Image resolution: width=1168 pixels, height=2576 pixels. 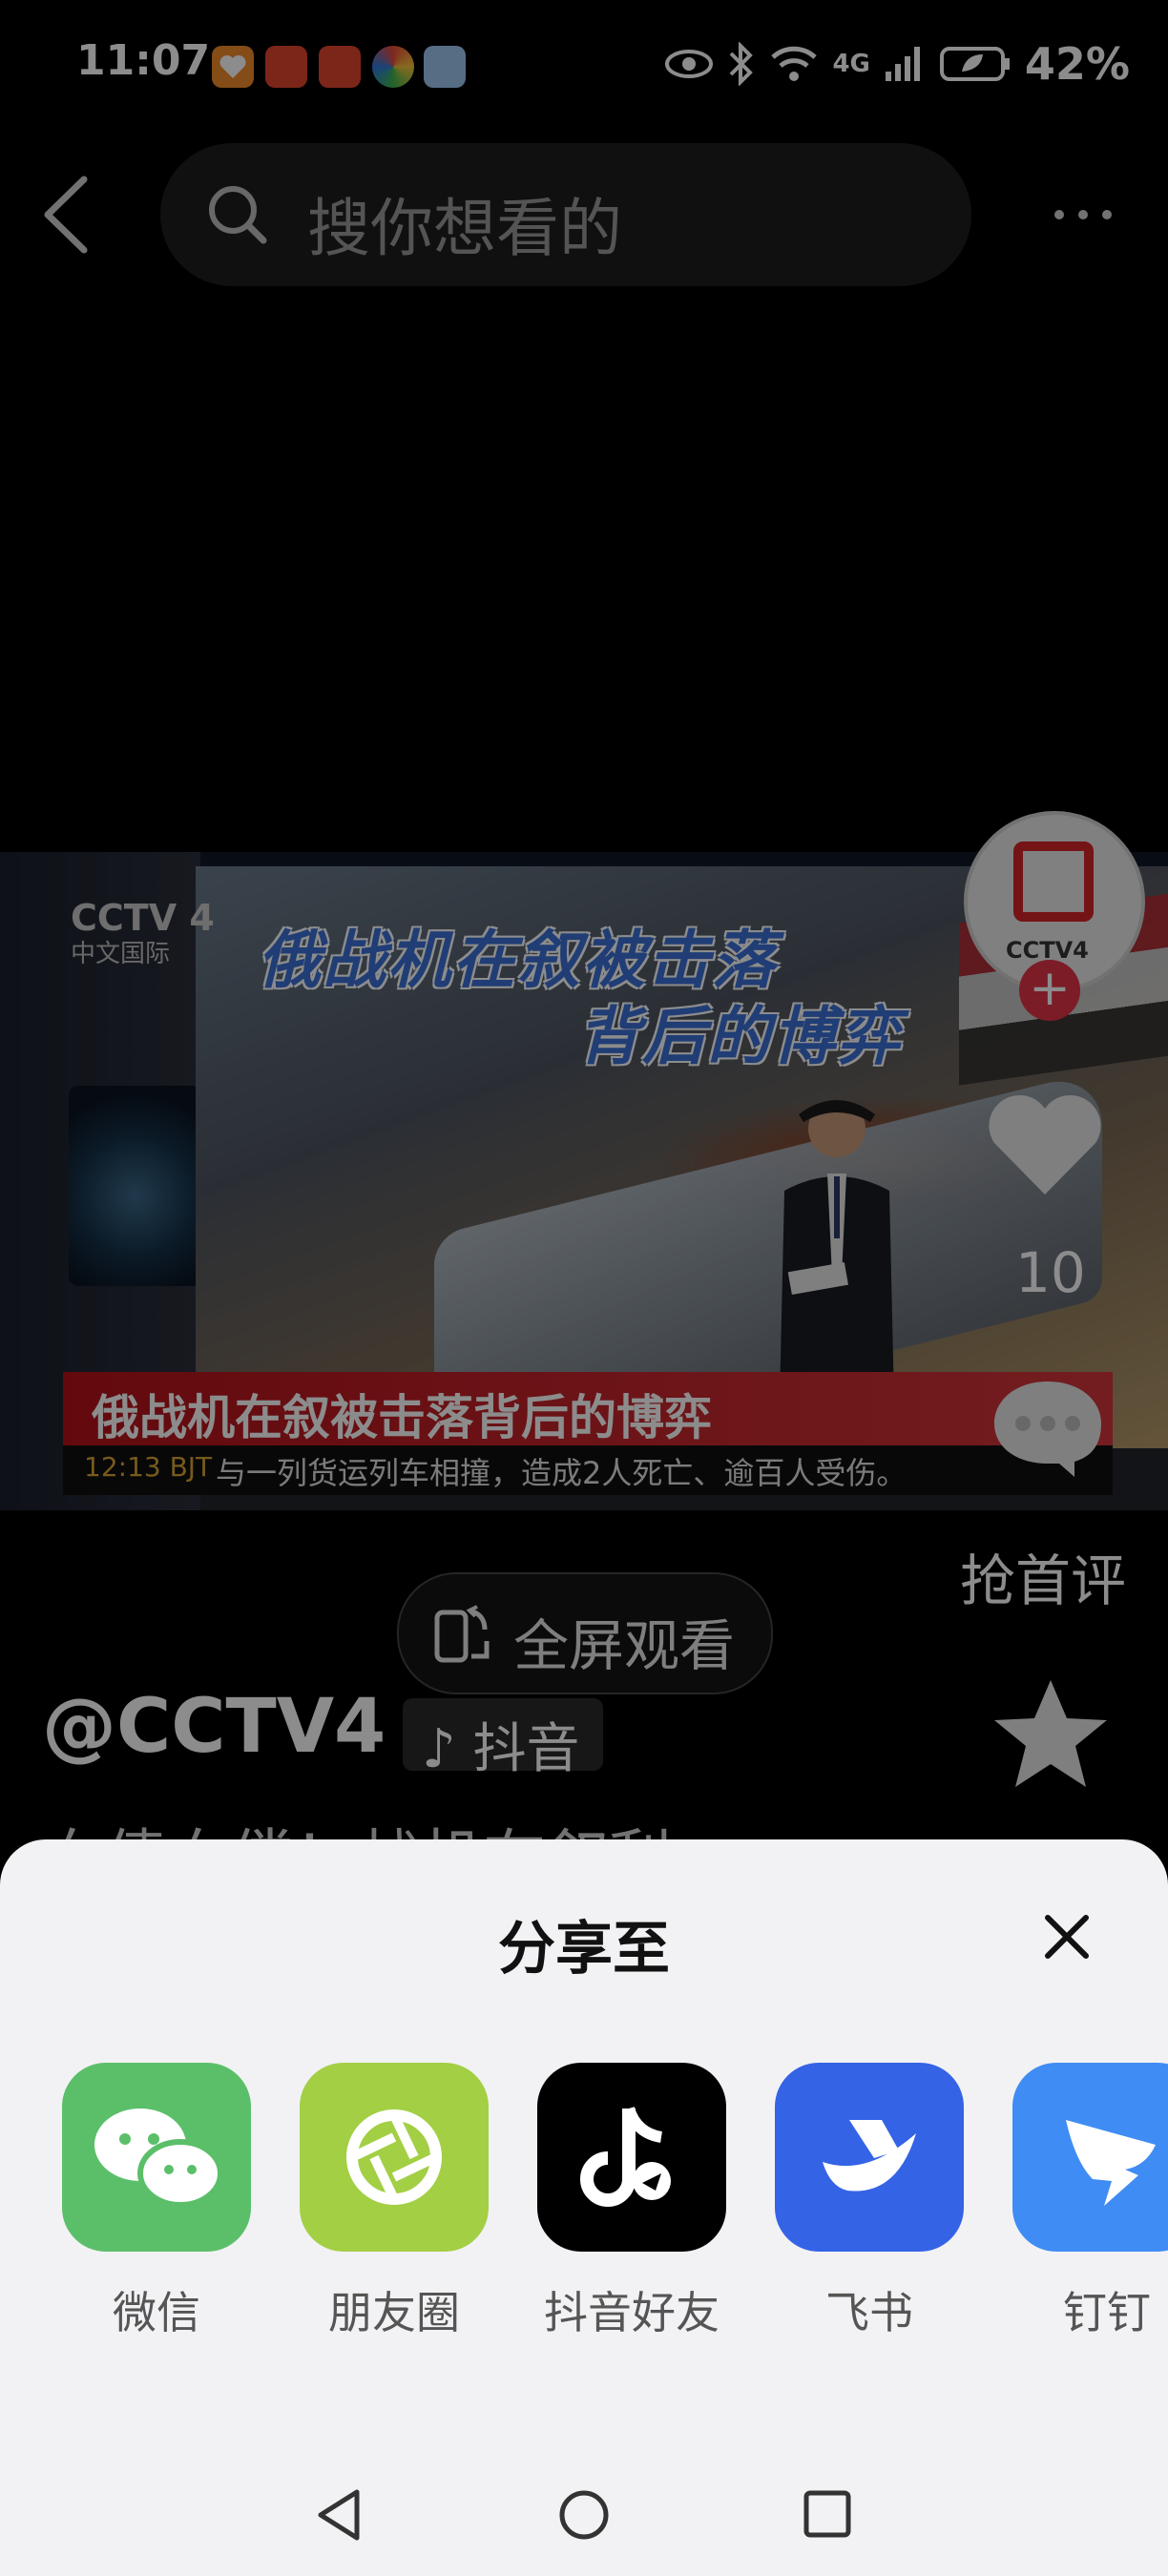 What do you see at coordinates (631, 2157) in the screenshot?
I see `douyin-icon` at bounding box center [631, 2157].